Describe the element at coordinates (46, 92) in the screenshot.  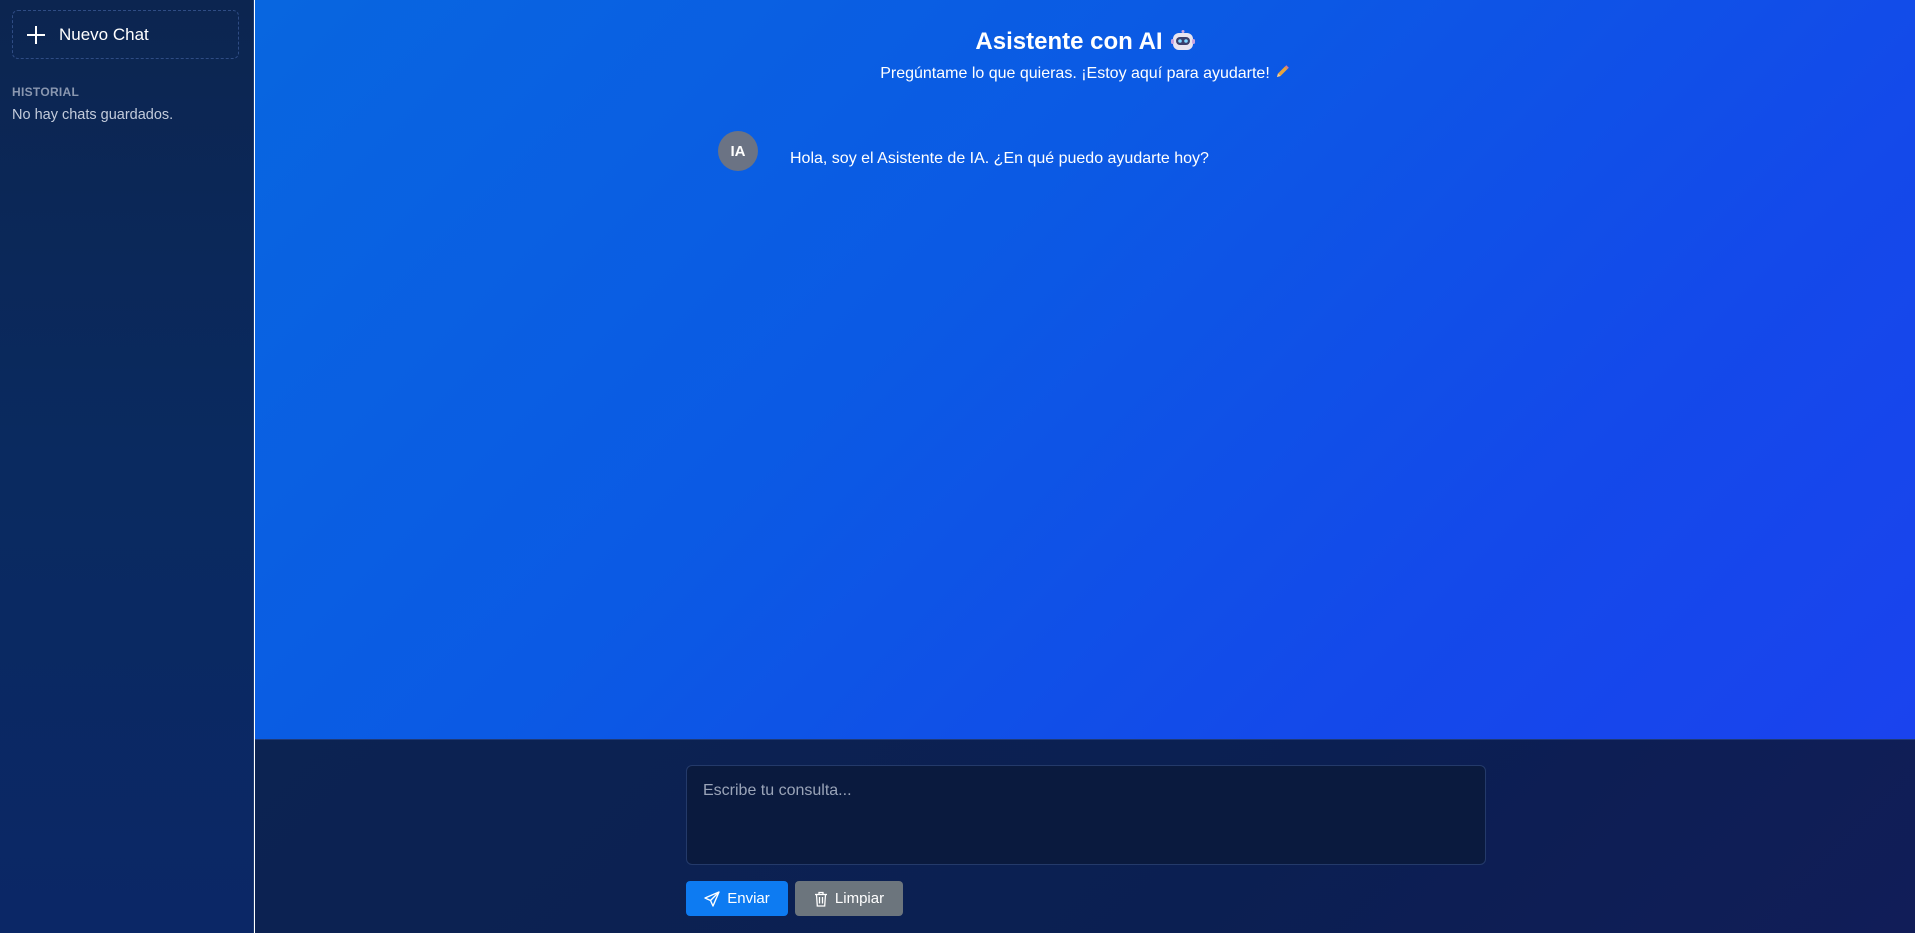
I see `history-title: HISTORIAL` at that location.